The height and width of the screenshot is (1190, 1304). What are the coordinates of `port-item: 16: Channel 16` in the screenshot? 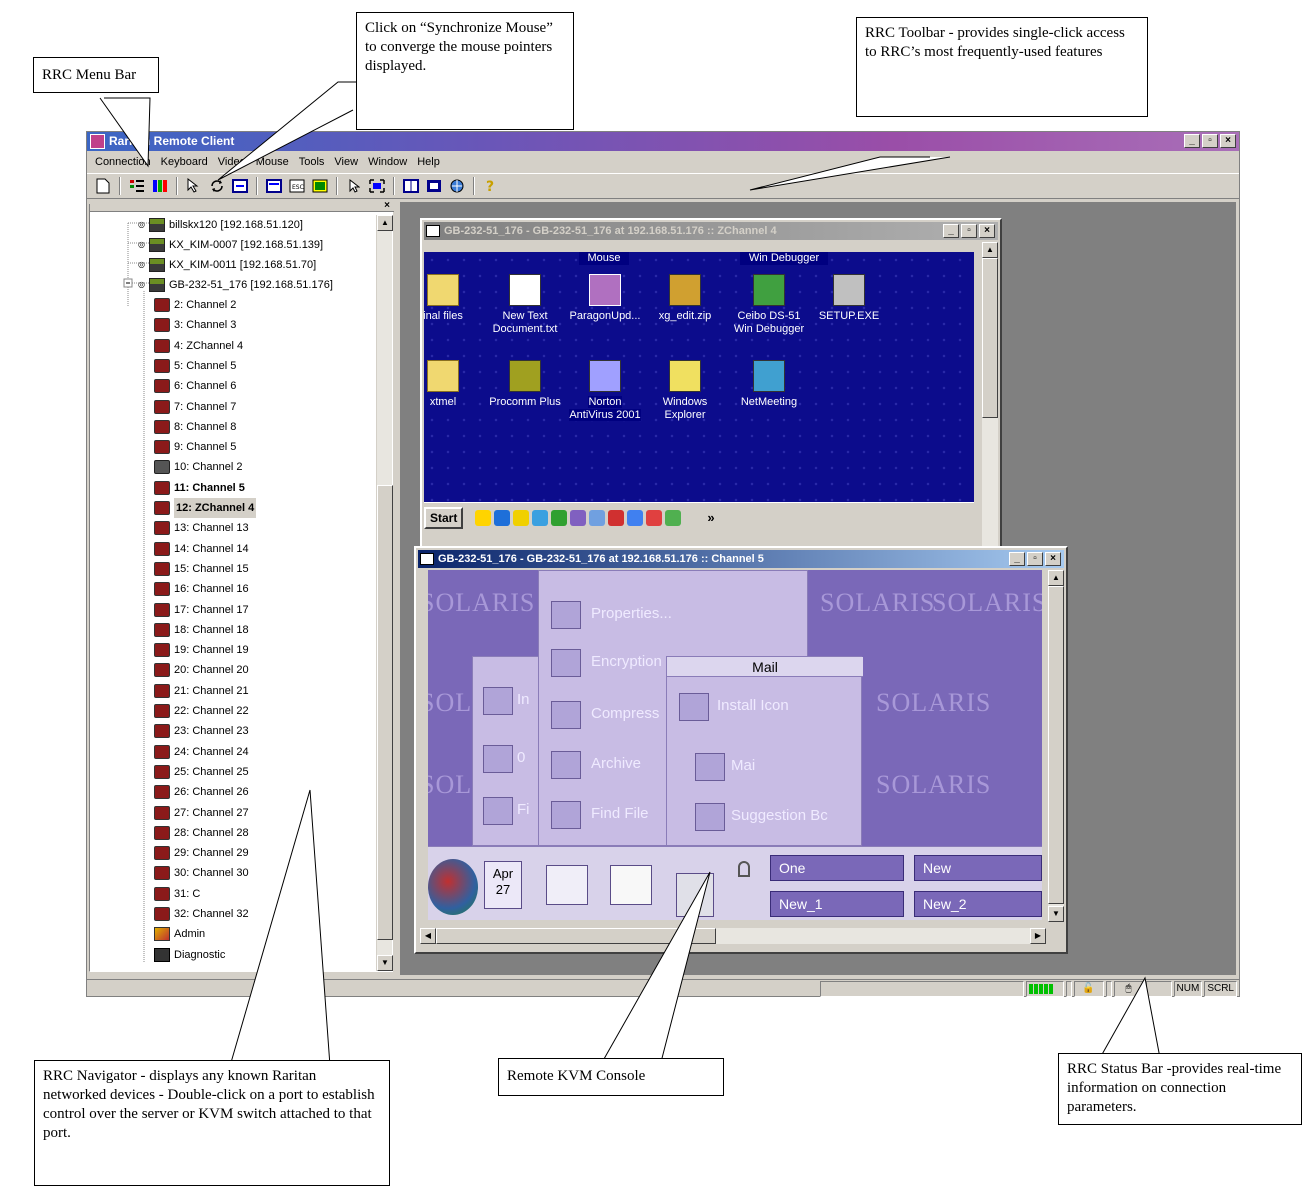 It's located at (201, 589).